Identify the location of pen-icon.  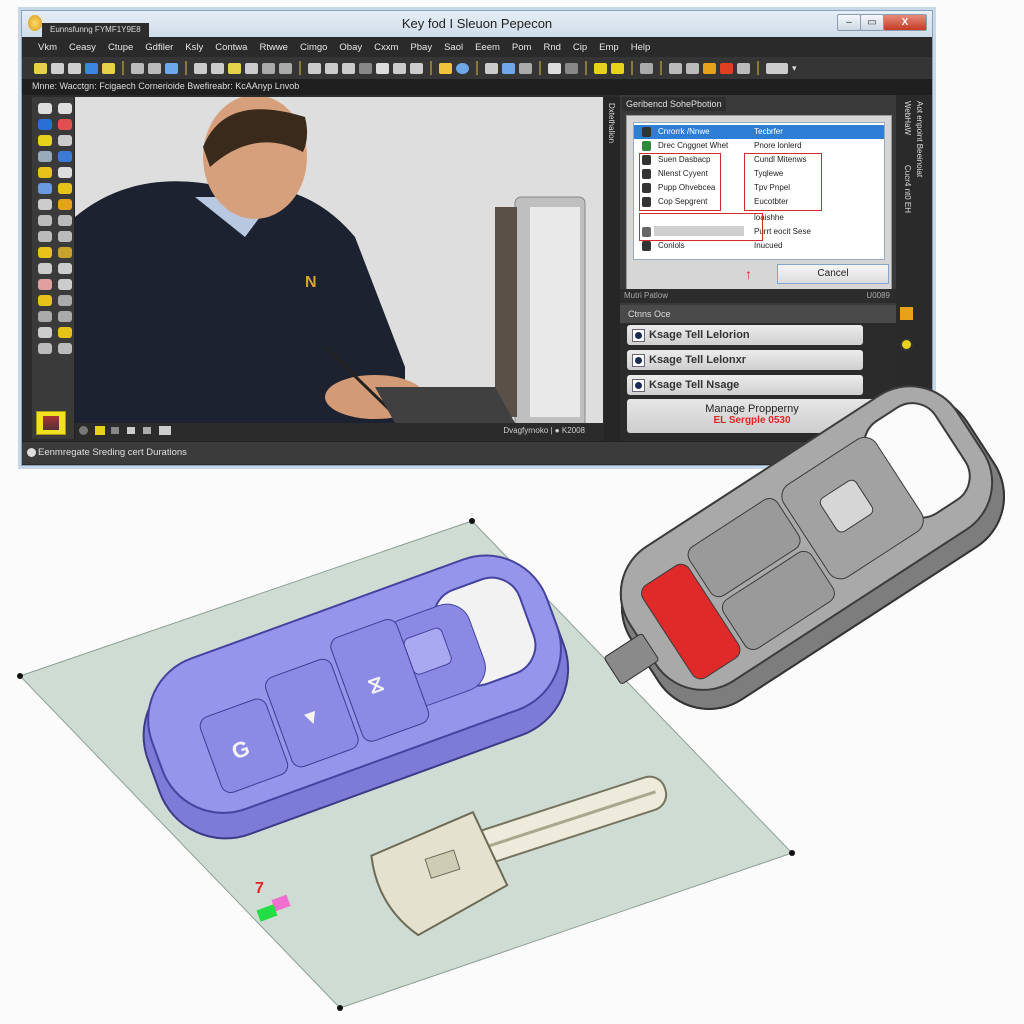
(399, 68).